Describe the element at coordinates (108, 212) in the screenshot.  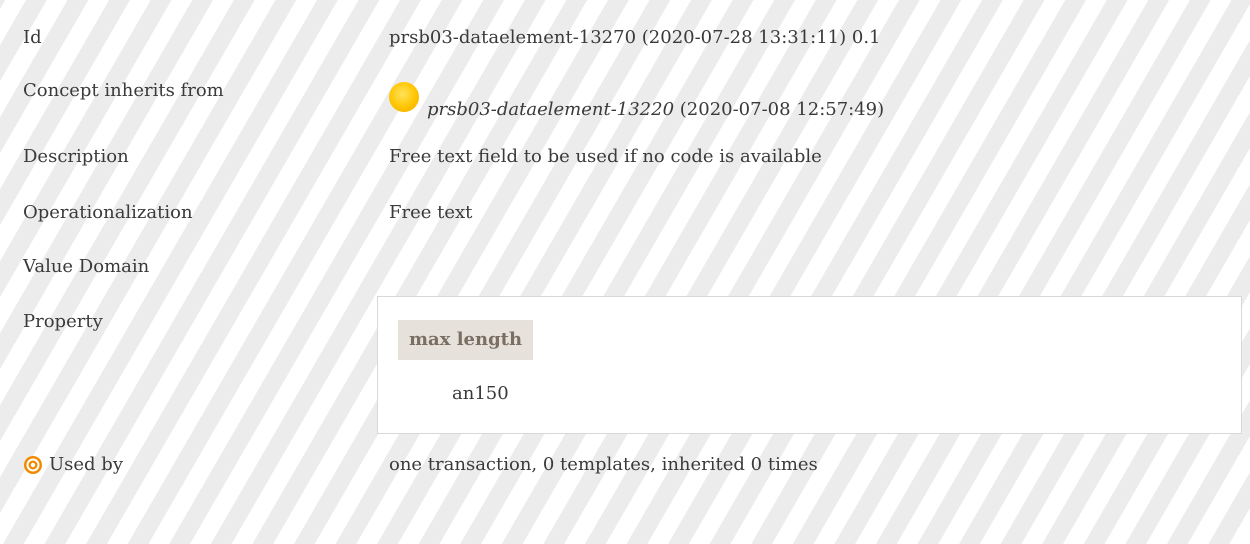
I see `operationalization-label: Operationalization` at that location.